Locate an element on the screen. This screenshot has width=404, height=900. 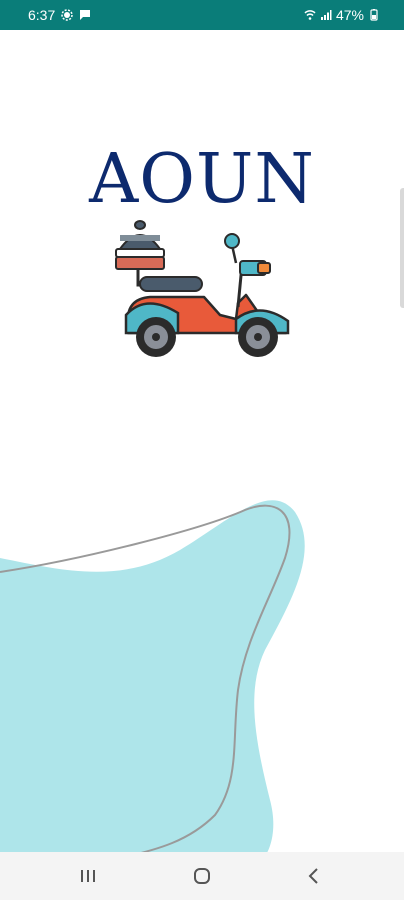
status-time: 6:37 is located at coordinates (42, 15).